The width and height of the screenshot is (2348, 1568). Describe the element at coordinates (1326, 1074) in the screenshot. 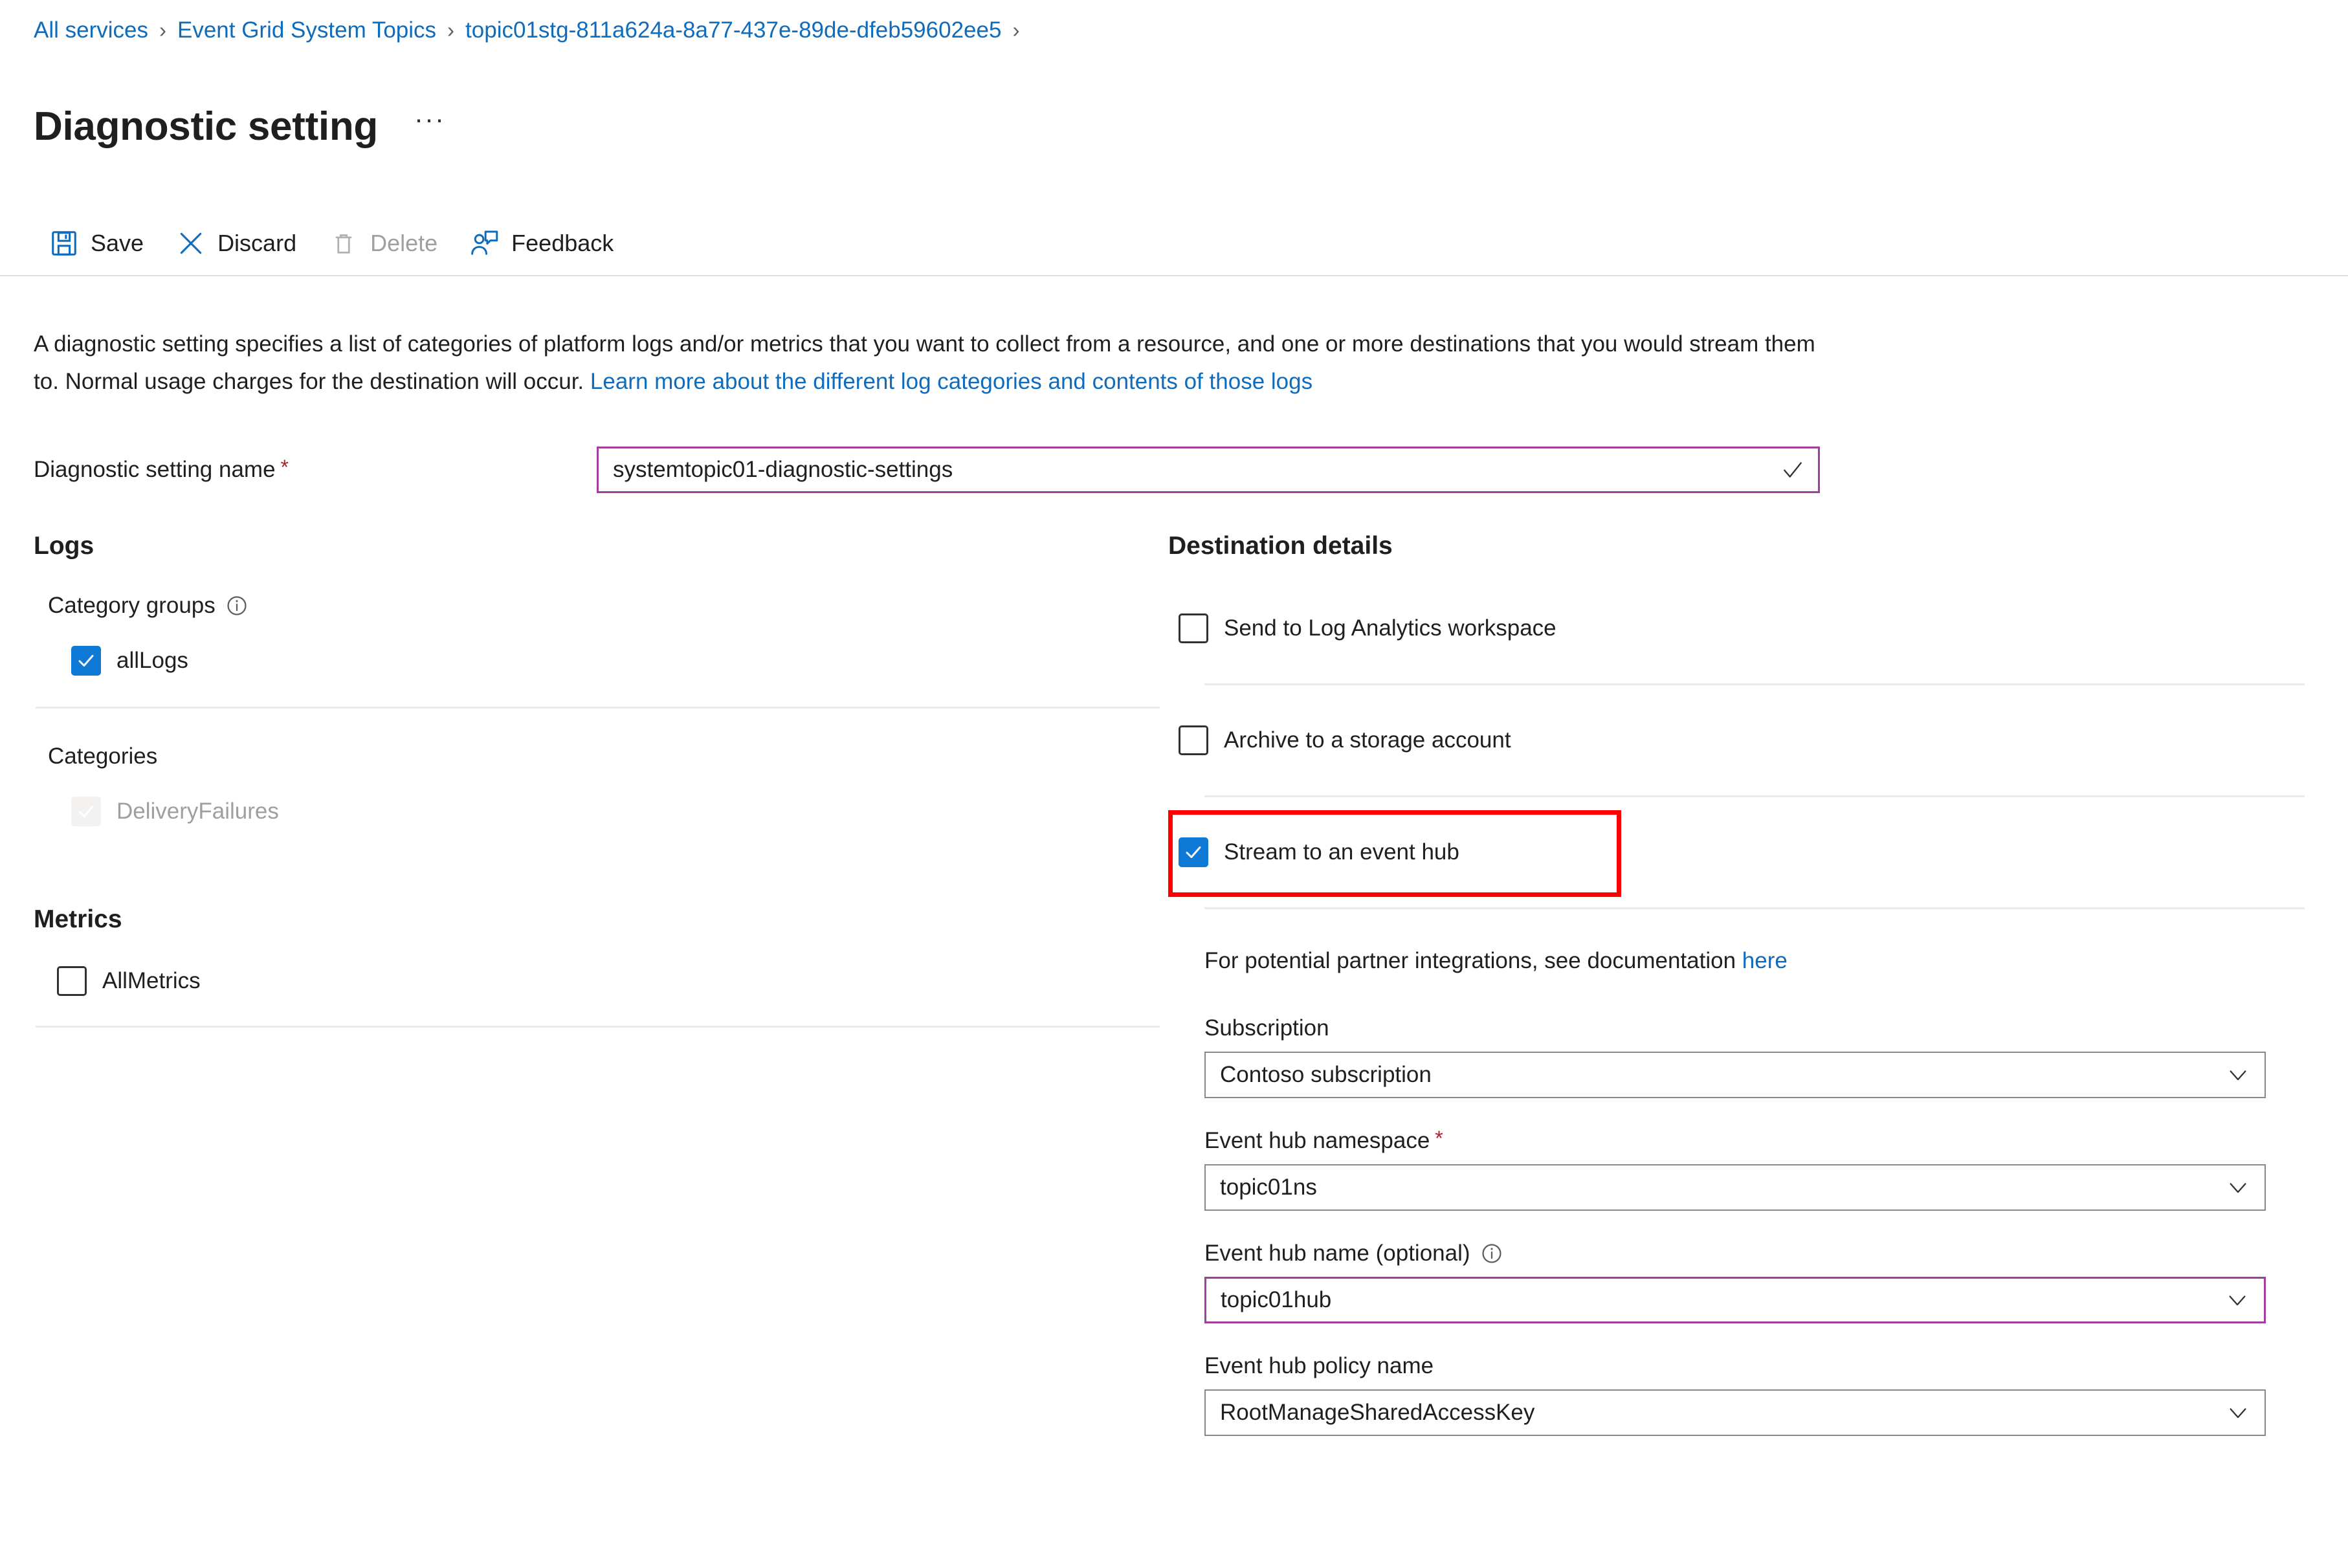

I see `subscription-value: Contoso subscription` at that location.